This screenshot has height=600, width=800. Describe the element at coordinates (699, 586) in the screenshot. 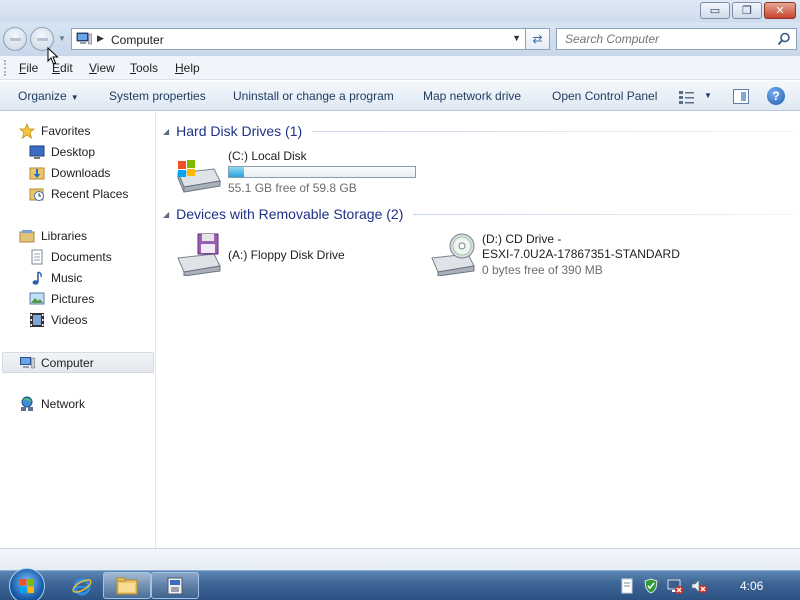

I see `volume-muted-icon` at that location.